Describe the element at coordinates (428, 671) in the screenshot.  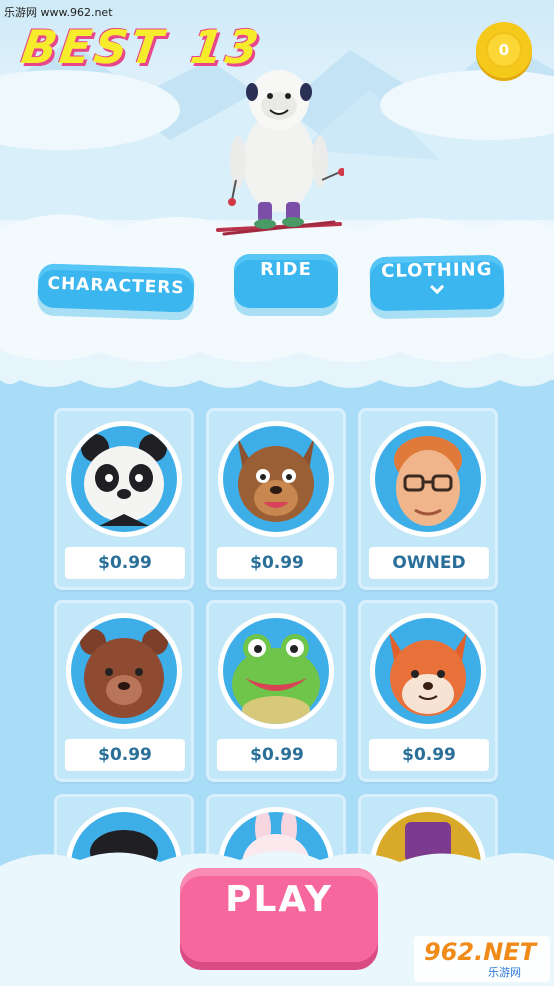
I see `fox-portrait` at that location.